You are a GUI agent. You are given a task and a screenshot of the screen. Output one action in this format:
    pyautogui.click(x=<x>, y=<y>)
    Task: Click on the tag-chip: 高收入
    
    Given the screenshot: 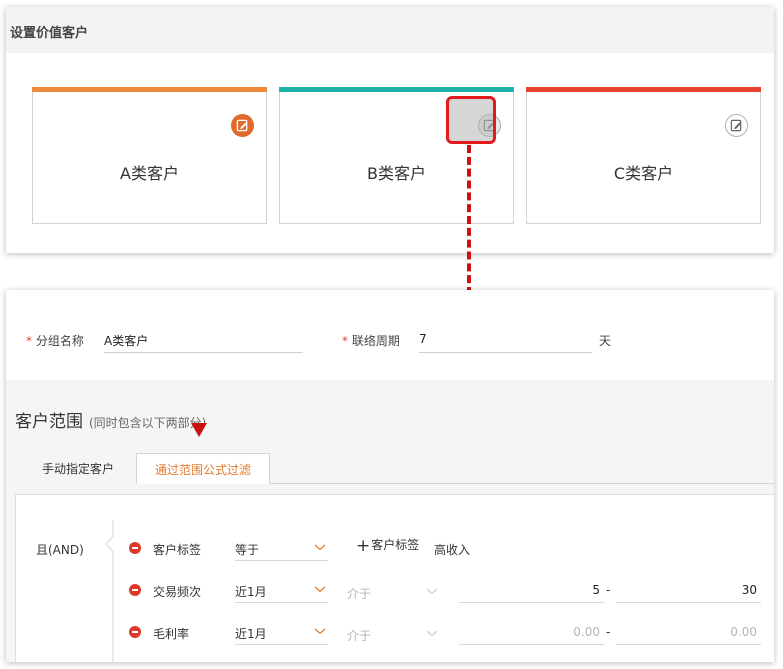 What is the action you would take?
    pyautogui.click(x=452, y=550)
    